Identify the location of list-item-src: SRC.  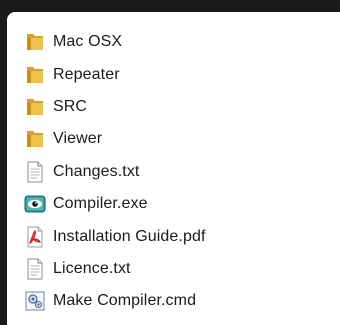
(115, 107).